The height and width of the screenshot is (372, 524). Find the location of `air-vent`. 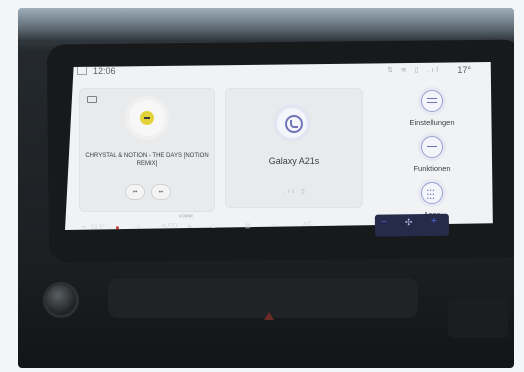

air-vent is located at coordinates (478, 318).